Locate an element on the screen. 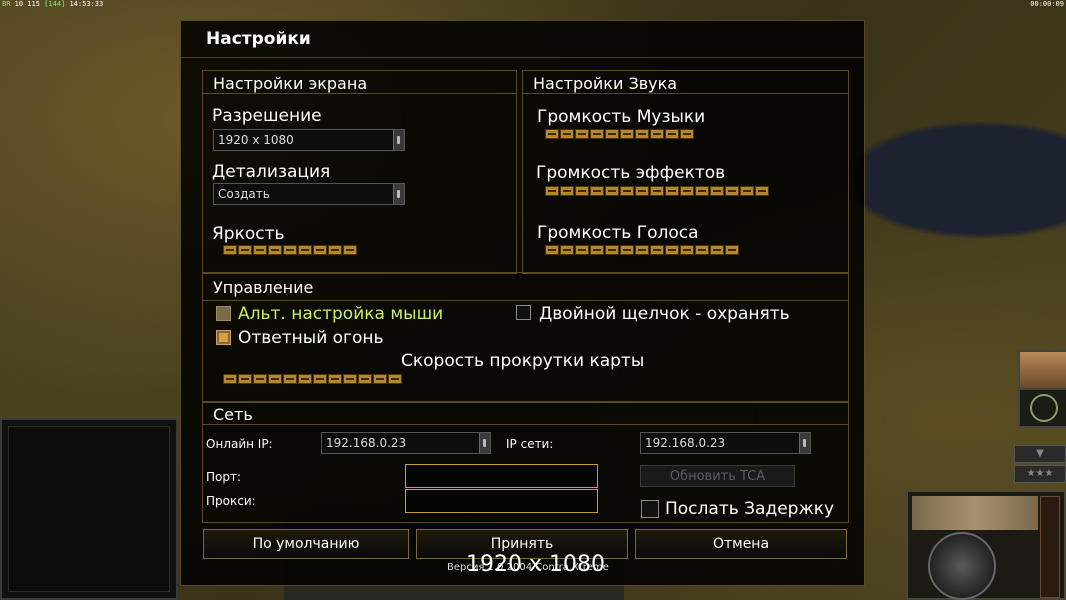 Image resolution: width=1066 pixels, height=600 pixels. detail-select: Создать is located at coordinates (309, 194).